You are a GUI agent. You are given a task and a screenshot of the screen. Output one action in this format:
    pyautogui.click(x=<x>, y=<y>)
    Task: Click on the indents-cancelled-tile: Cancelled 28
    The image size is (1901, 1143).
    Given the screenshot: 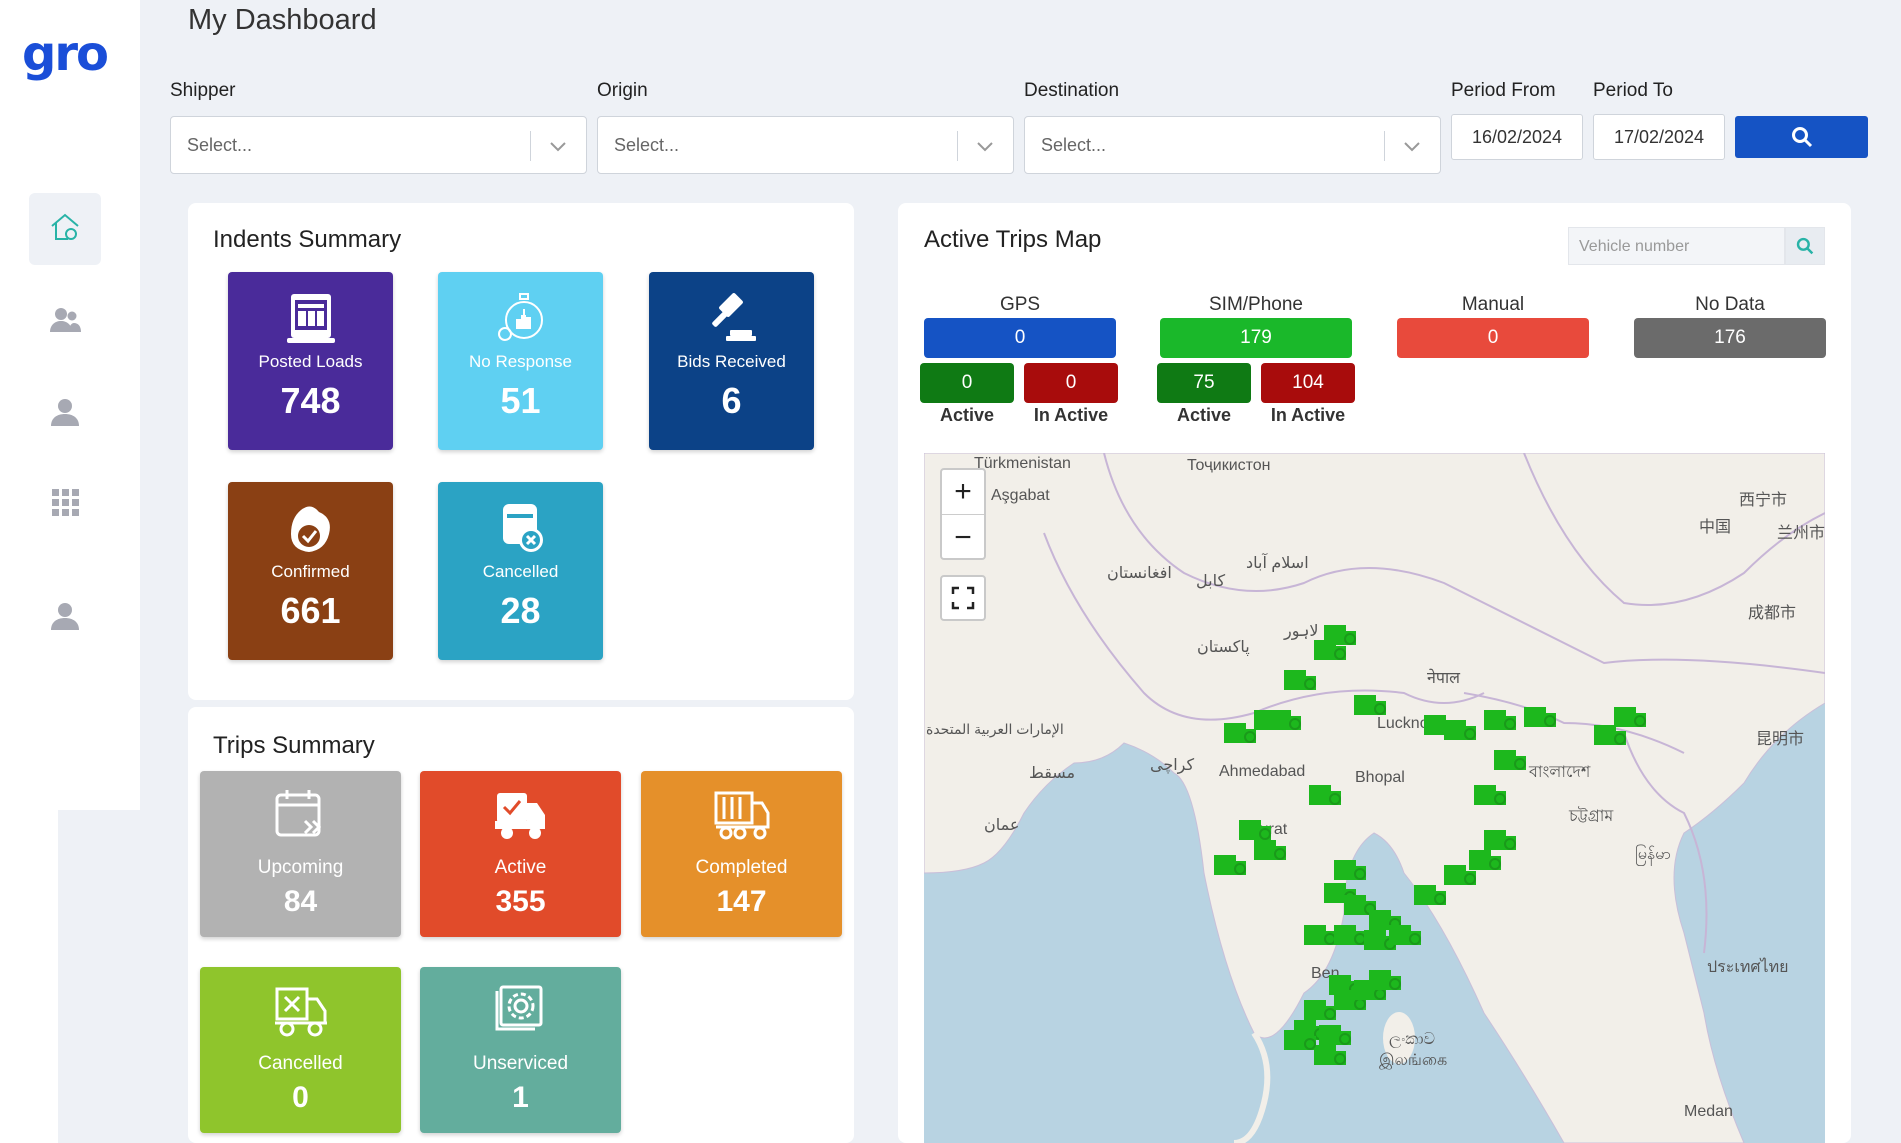 What is the action you would take?
    pyautogui.click(x=520, y=571)
    